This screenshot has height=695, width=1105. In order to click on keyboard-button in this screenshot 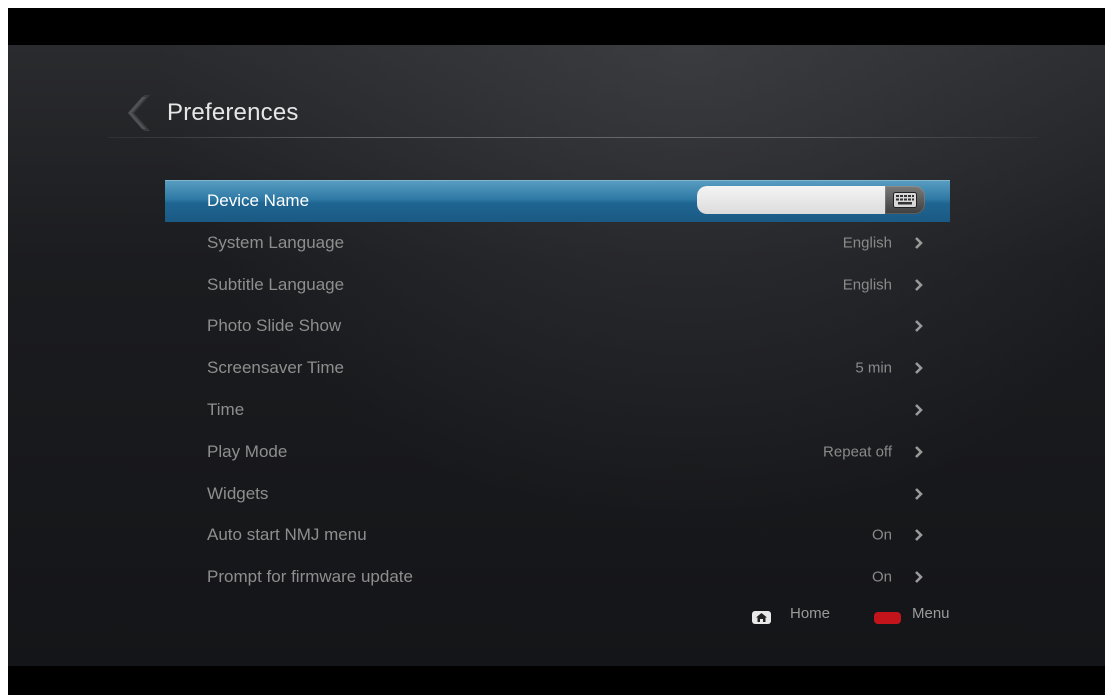, I will do `click(905, 200)`.